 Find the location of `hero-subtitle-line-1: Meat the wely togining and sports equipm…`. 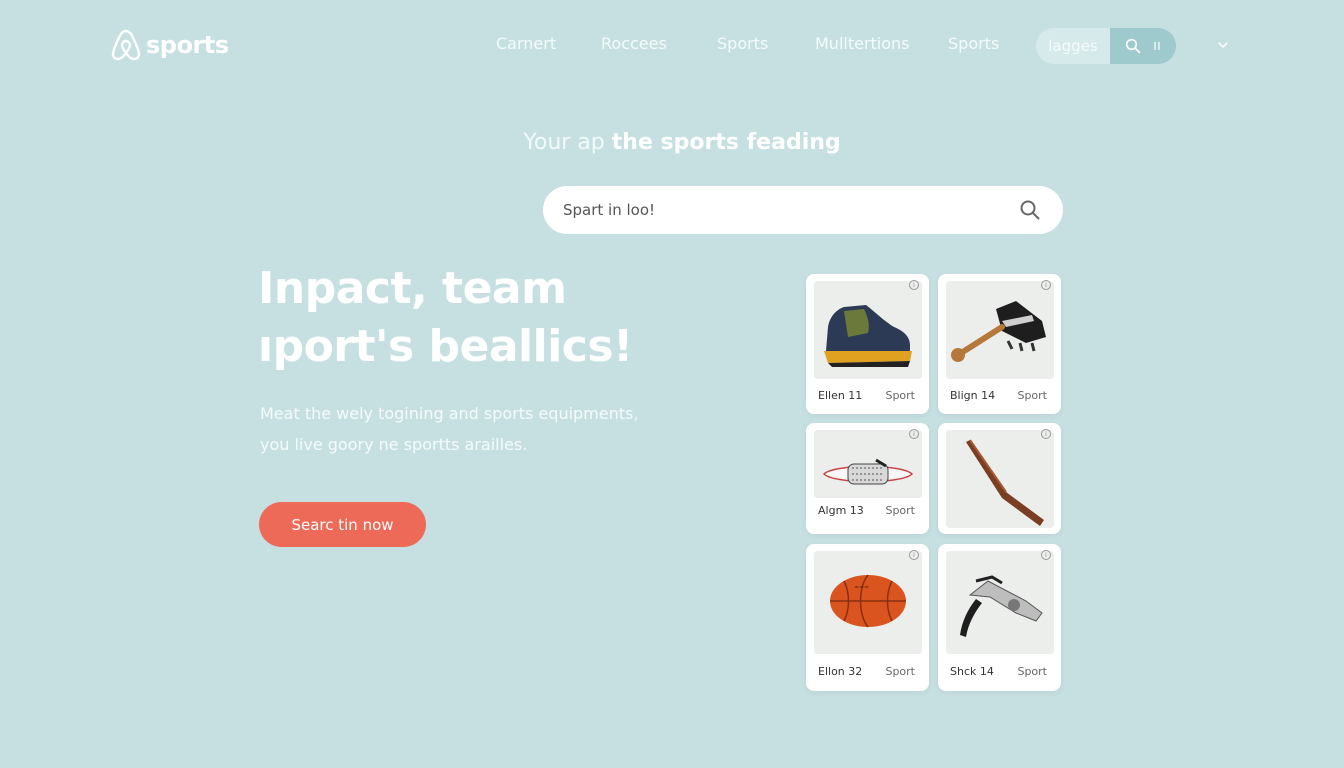

hero-subtitle-line-1: Meat the wely togining and sports equipm… is located at coordinates (449, 413).